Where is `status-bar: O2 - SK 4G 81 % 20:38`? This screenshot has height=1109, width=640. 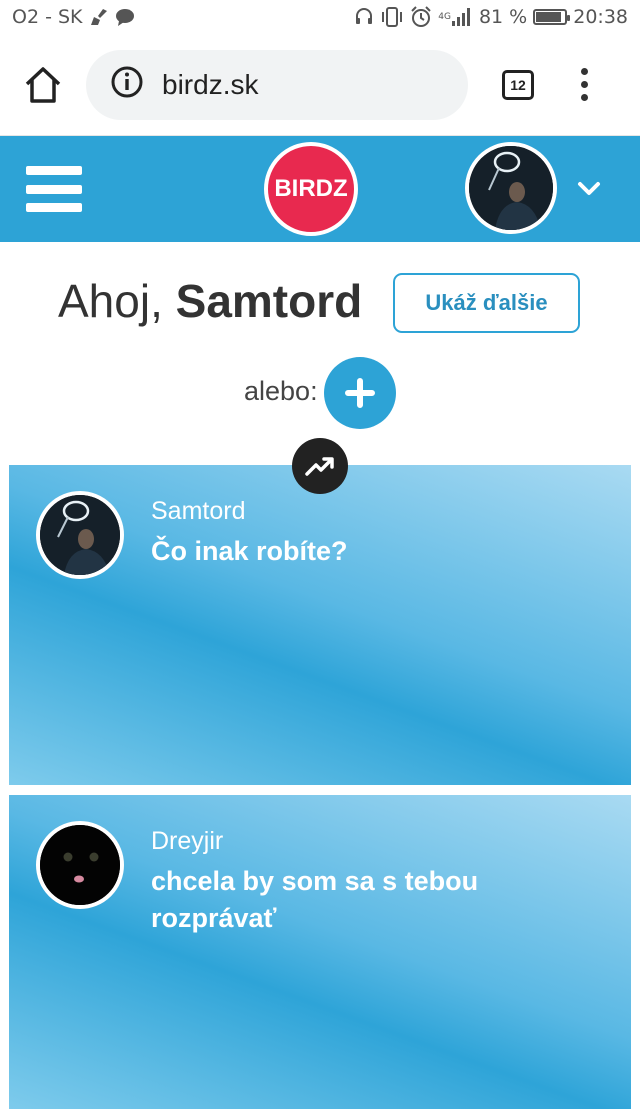
status-bar: O2 - SK 4G 81 % 20:38 is located at coordinates (320, 17).